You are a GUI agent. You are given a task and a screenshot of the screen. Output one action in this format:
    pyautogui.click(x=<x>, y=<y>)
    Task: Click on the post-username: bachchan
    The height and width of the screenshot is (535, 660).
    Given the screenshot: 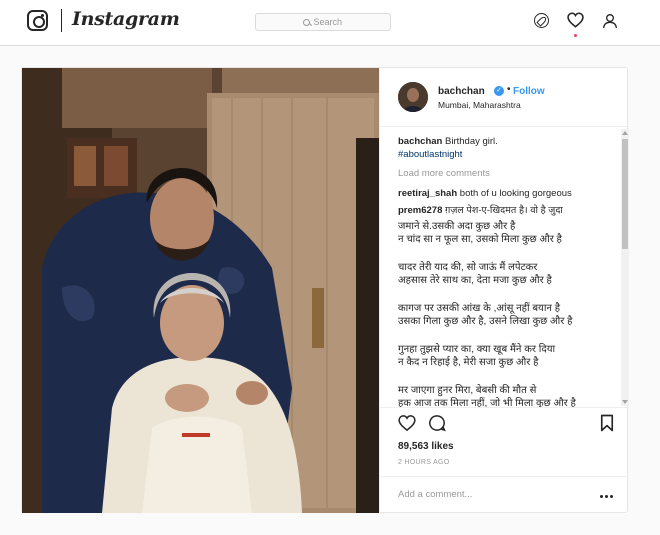 What is the action you would take?
    pyautogui.click(x=461, y=91)
    